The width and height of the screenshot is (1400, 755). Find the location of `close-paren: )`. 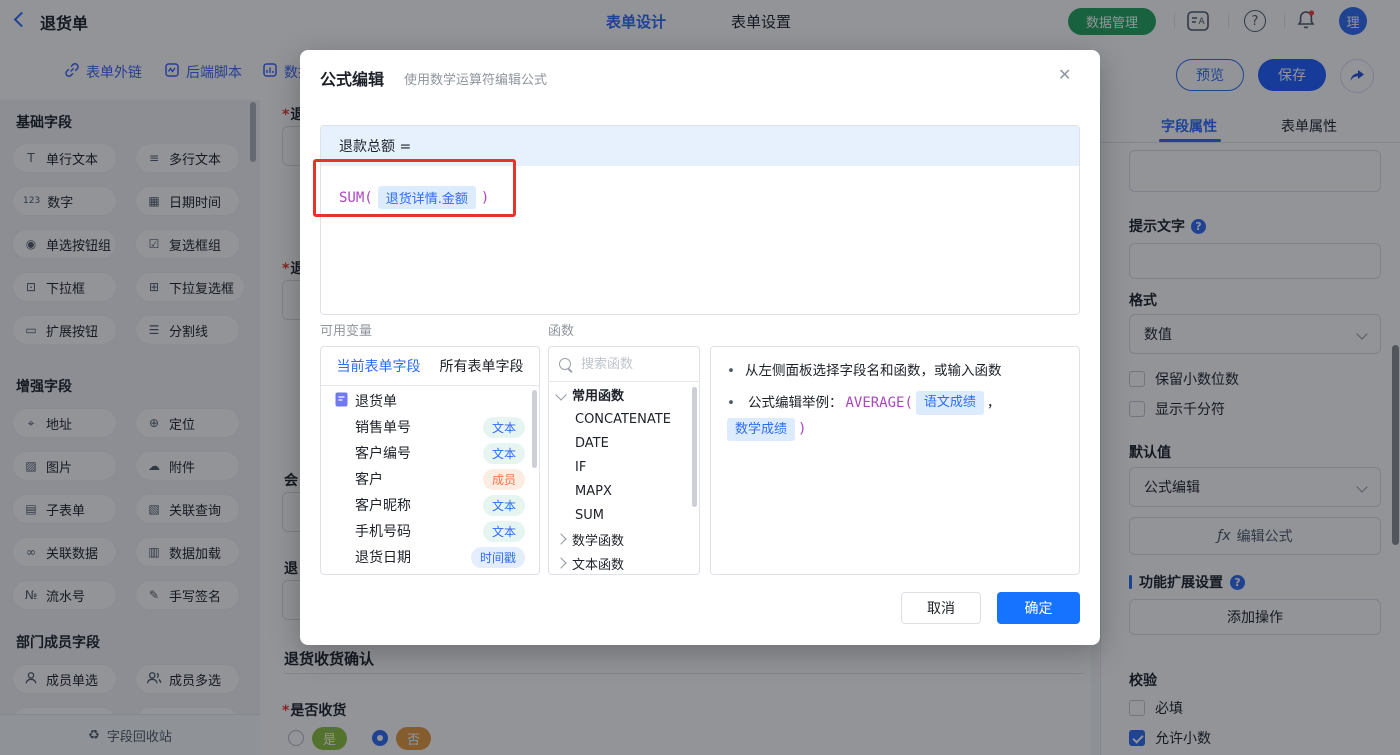

close-paren: ) is located at coordinates (802, 429).